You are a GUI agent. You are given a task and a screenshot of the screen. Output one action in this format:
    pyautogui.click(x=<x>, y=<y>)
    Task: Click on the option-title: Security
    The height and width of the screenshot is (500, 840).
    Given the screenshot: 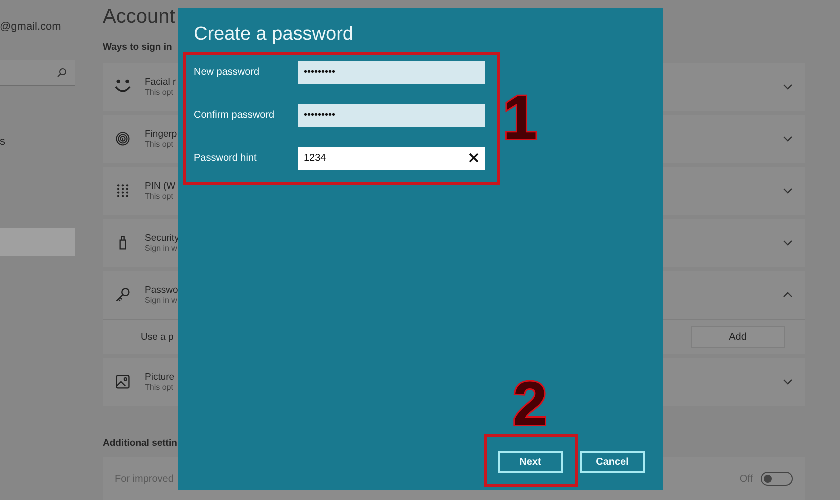 What is the action you would take?
    pyautogui.click(x=162, y=238)
    